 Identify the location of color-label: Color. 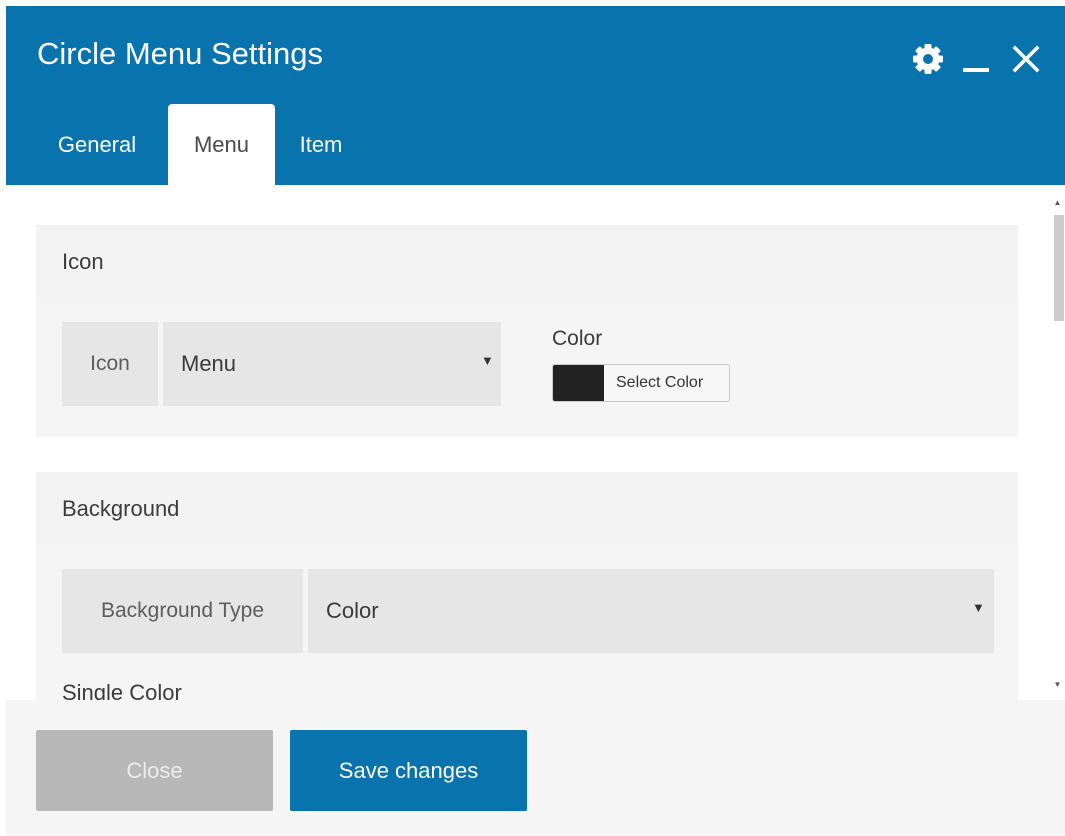
(577, 338).